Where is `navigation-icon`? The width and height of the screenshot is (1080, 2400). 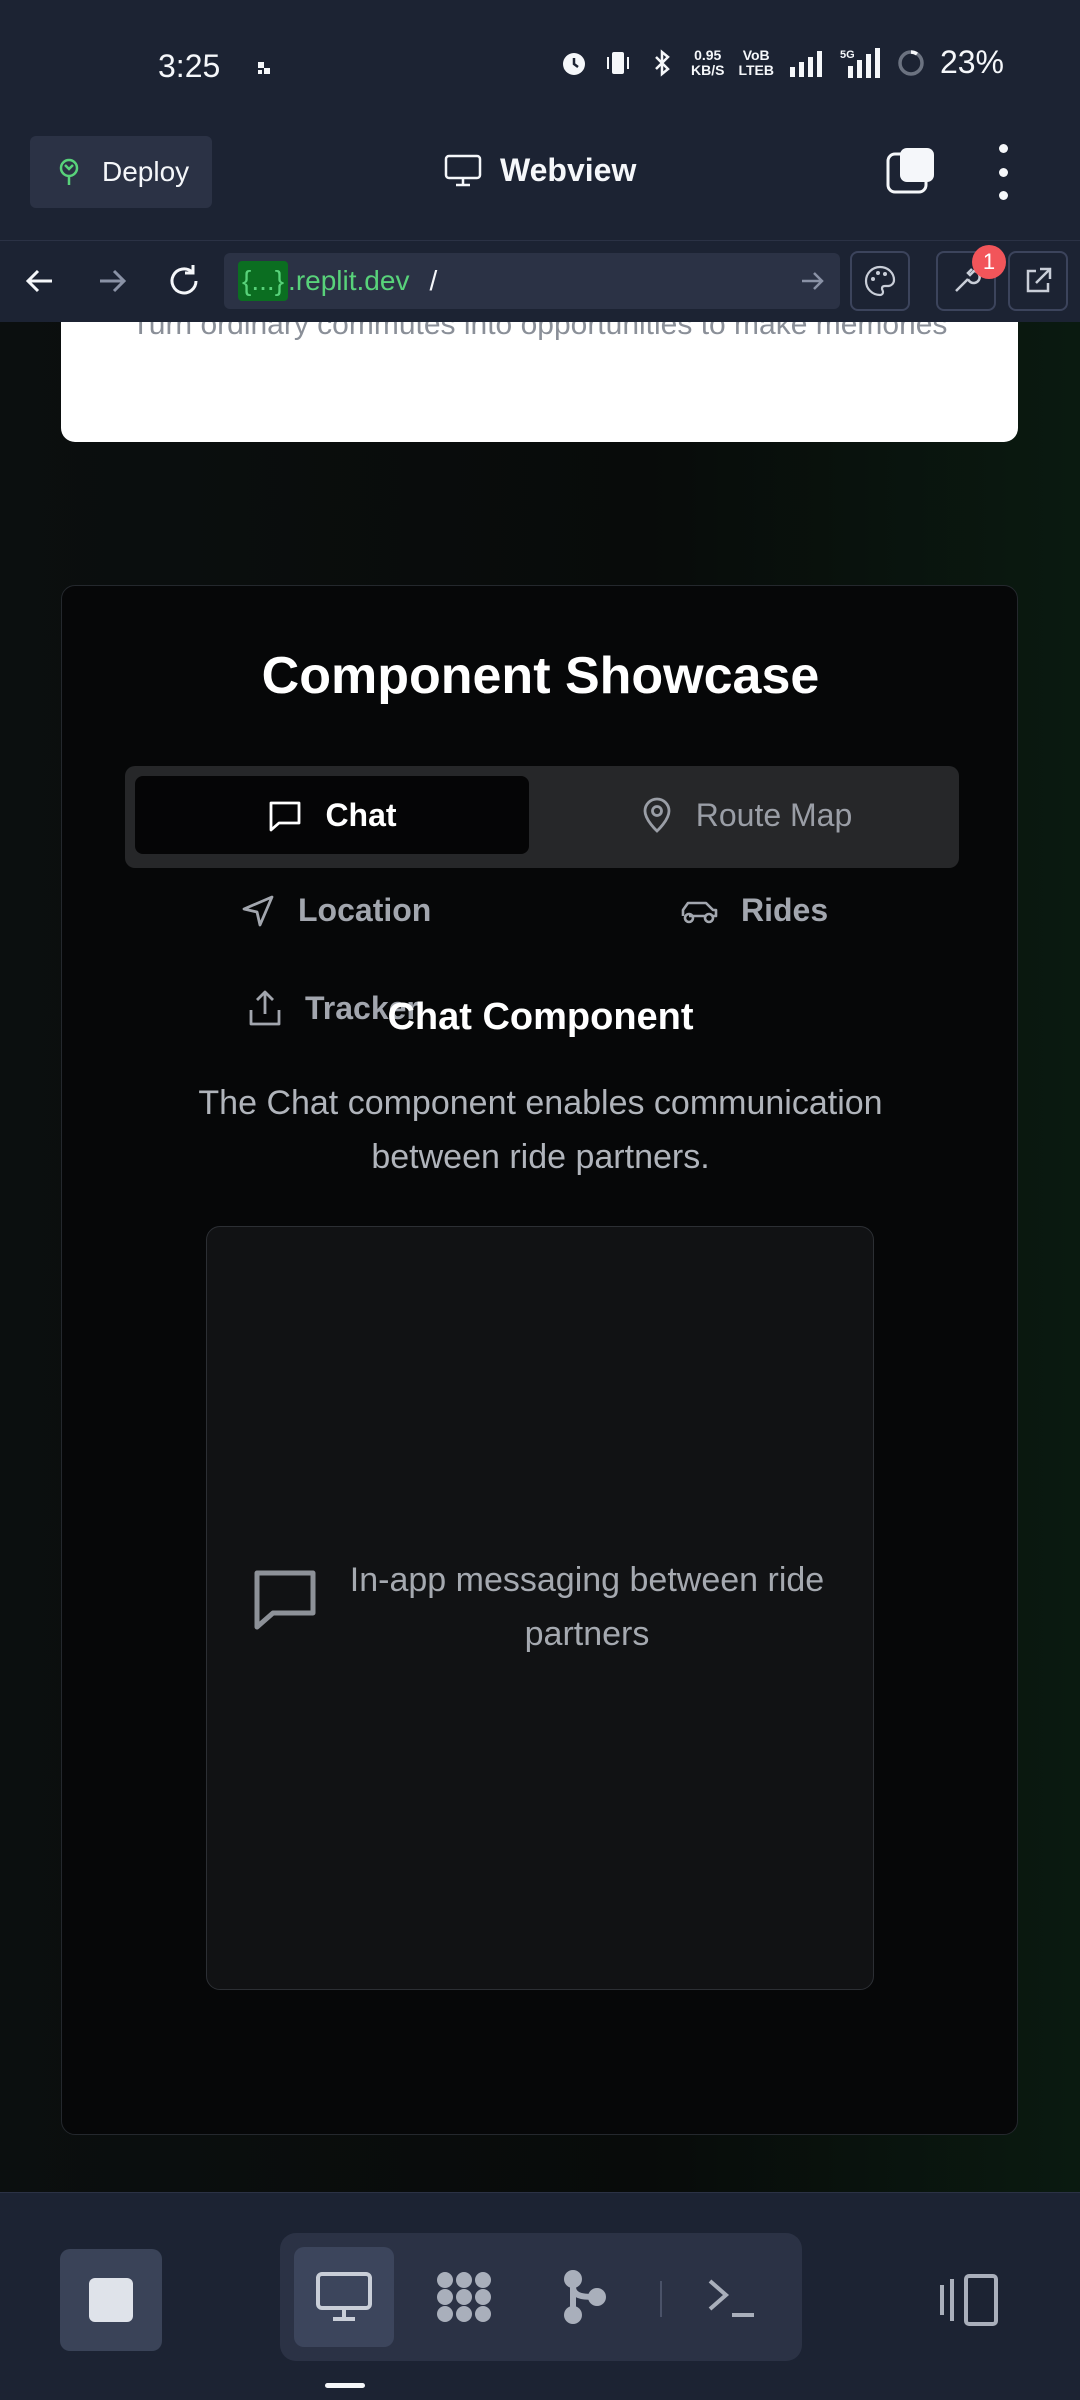 navigation-icon is located at coordinates (258, 910).